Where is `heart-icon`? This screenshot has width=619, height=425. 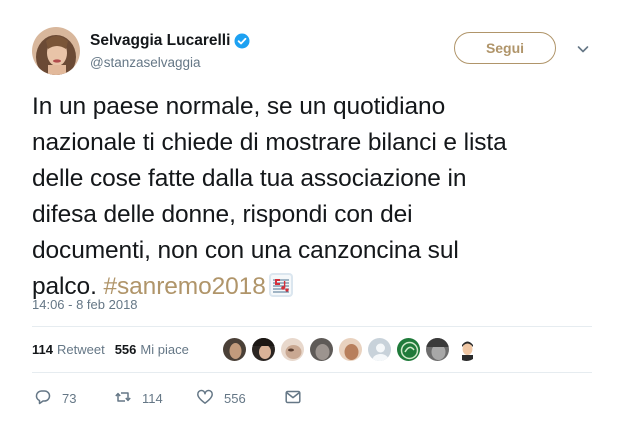
heart-icon is located at coordinates (205, 398).